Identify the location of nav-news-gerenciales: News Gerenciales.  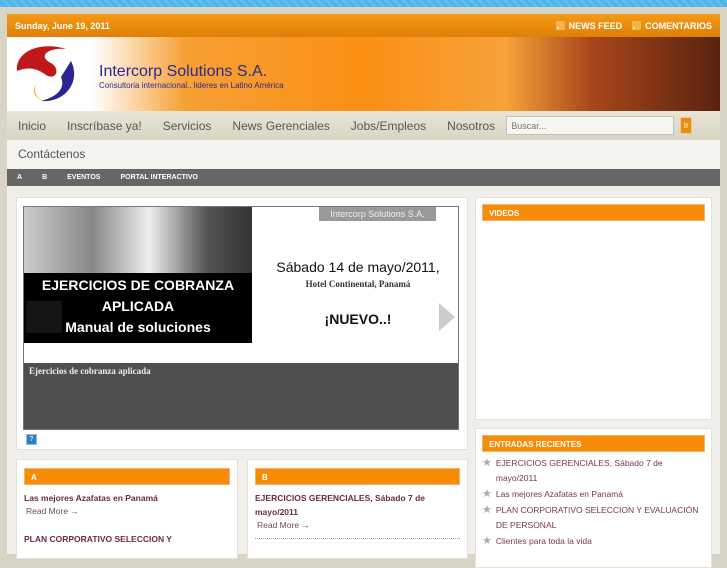
(280, 126).